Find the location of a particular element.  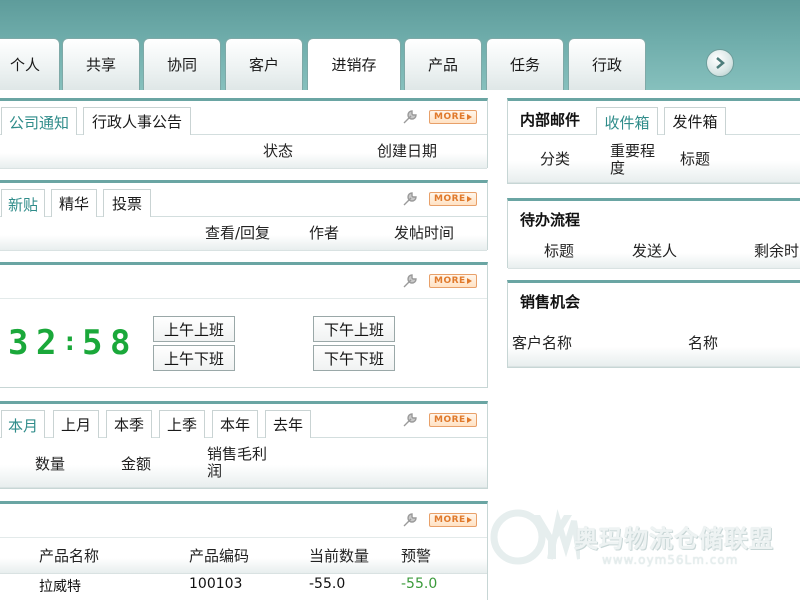

tab-label: 进销存 is located at coordinates (354, 65).